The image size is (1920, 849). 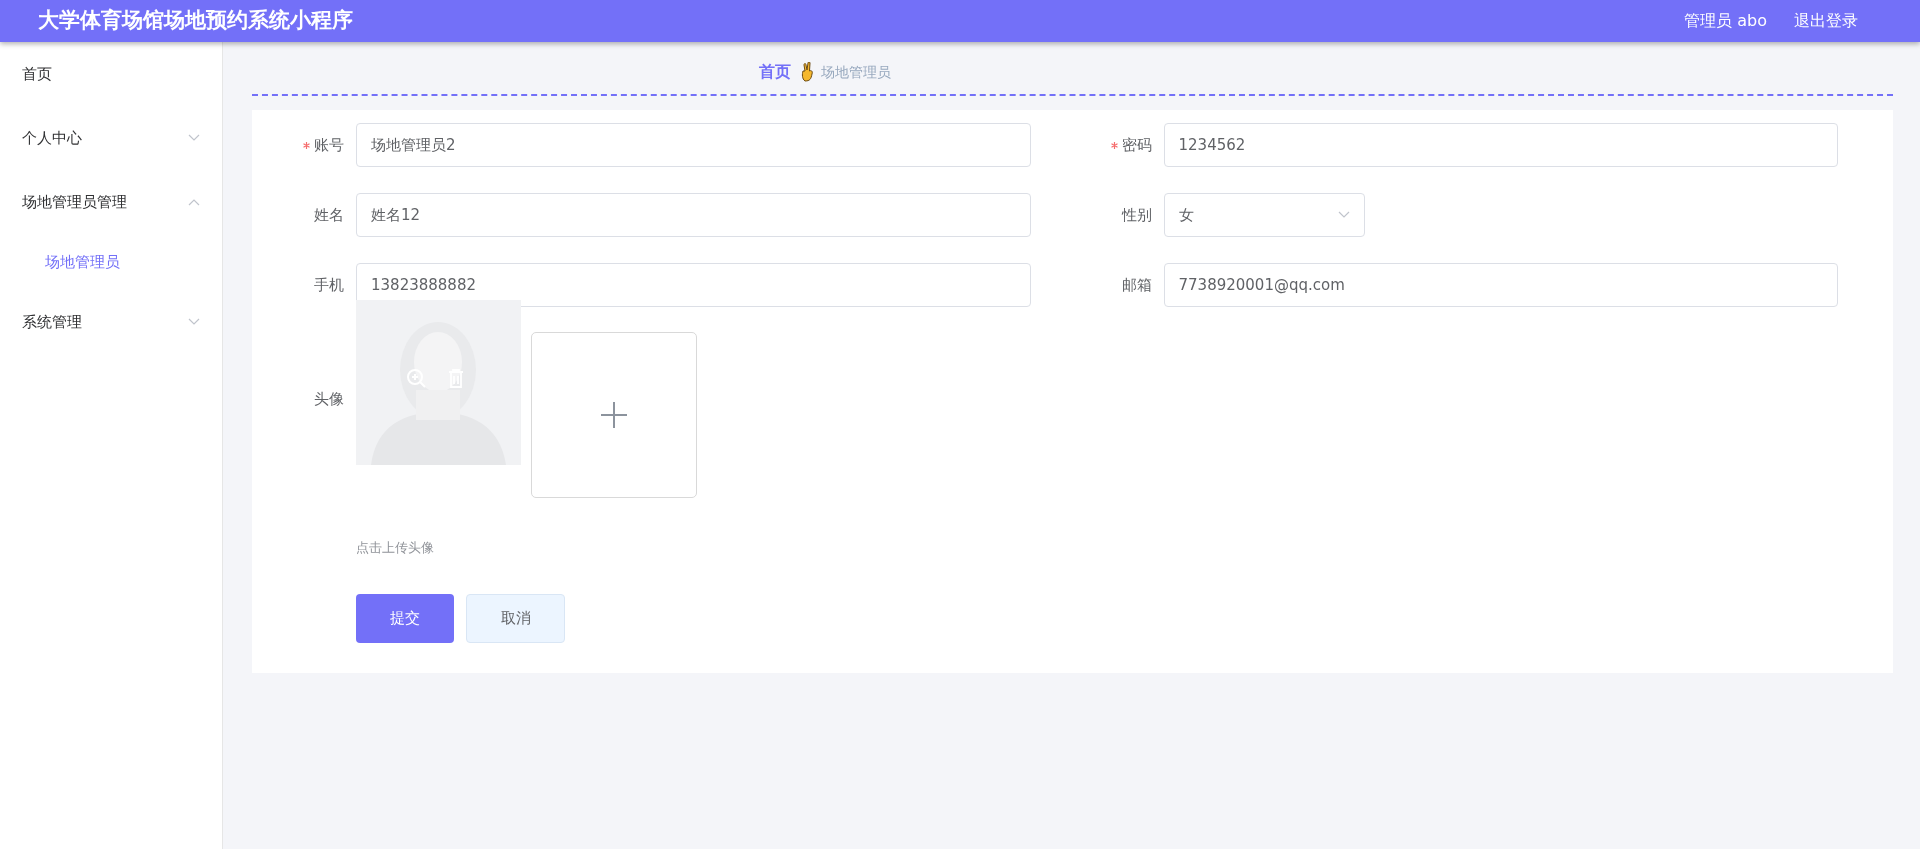 I want to click on sidebar-item: 系统管理, so click(x=111, y=322).